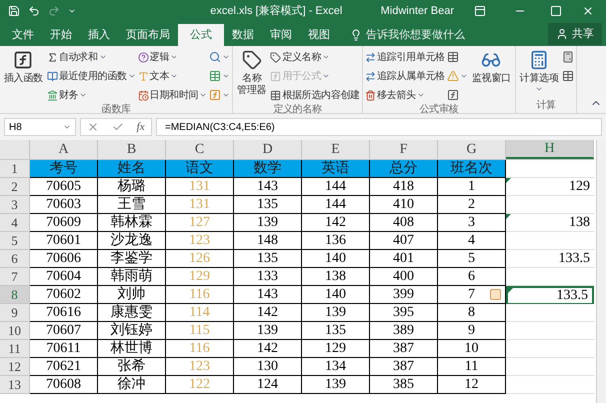 The width and height of the screenshot is (606, 403). Describe the element at coordinates (64, 367) in the screenshot. I see `table-cell: 70621` at that location.